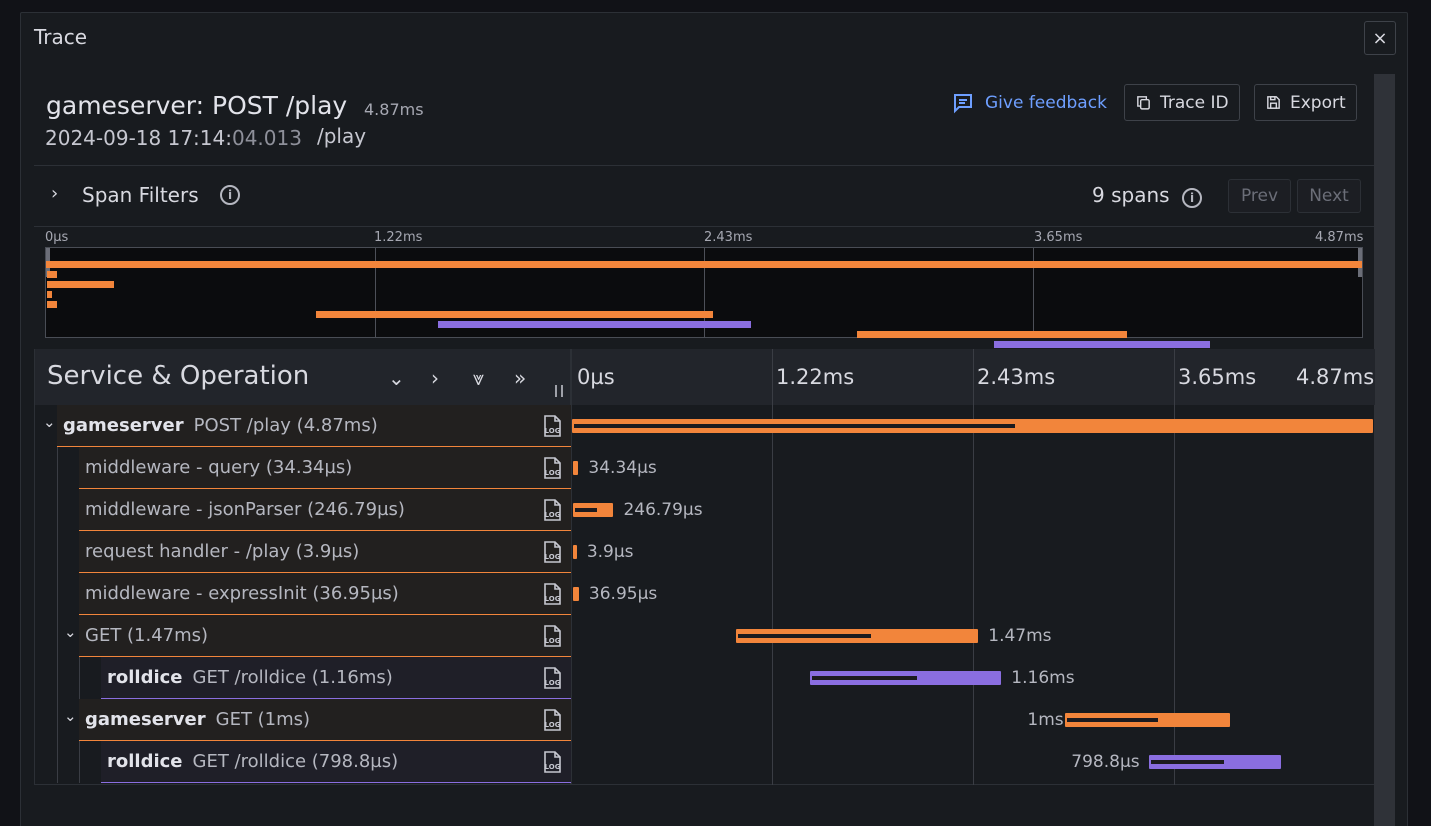 Image resolution: width=1431 pixels, height=826 pixels. What do you see at coordinates (325, 468) in the screenshot?
I see `span-label: middleware - query (34.34µs)` at bounding box center [325, 468].